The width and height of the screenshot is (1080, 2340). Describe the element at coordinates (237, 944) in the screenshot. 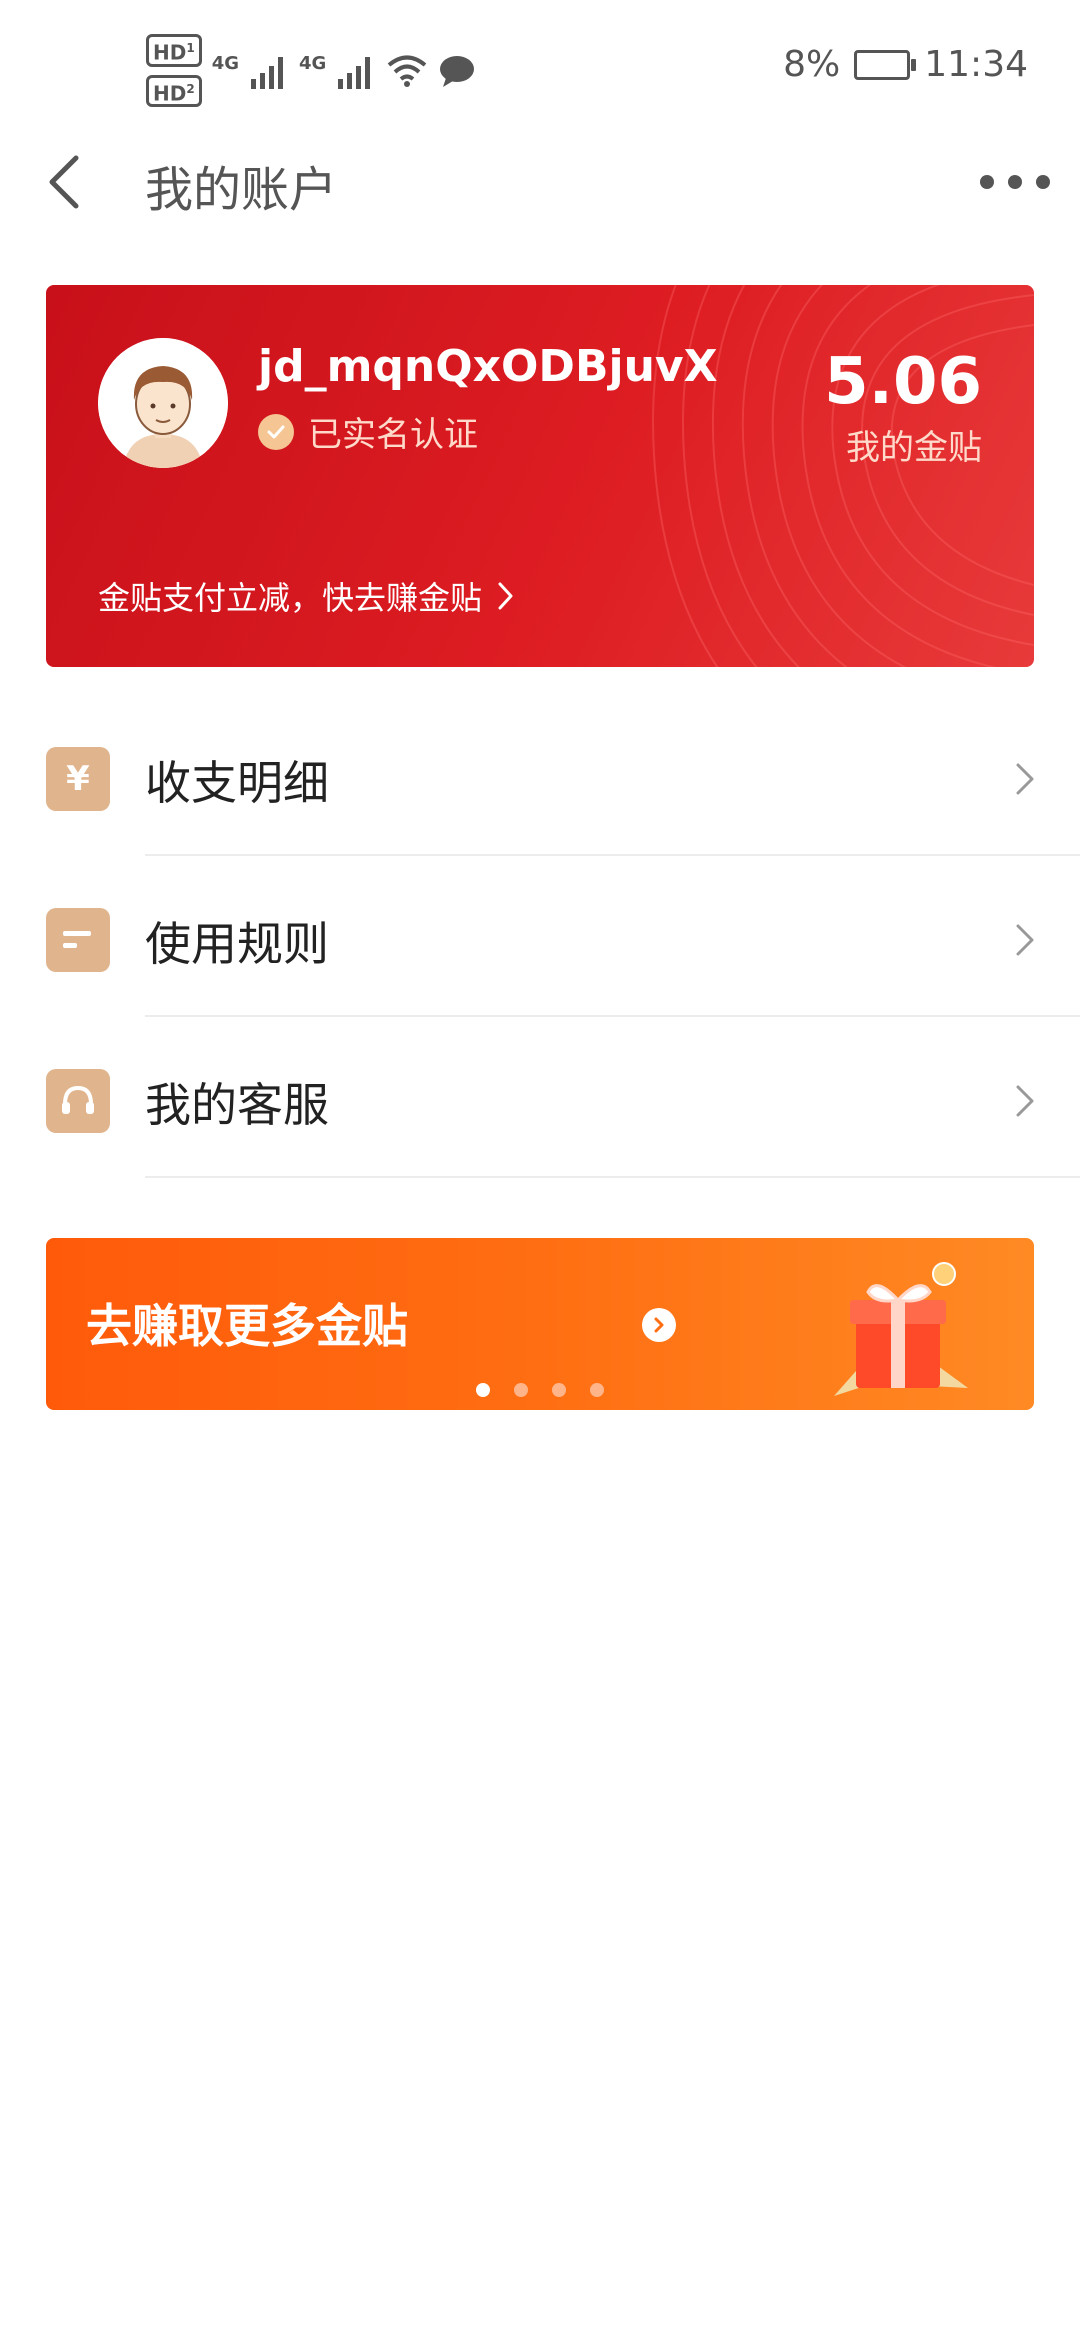

I see `menu-item-label: 使用规则` at that location.